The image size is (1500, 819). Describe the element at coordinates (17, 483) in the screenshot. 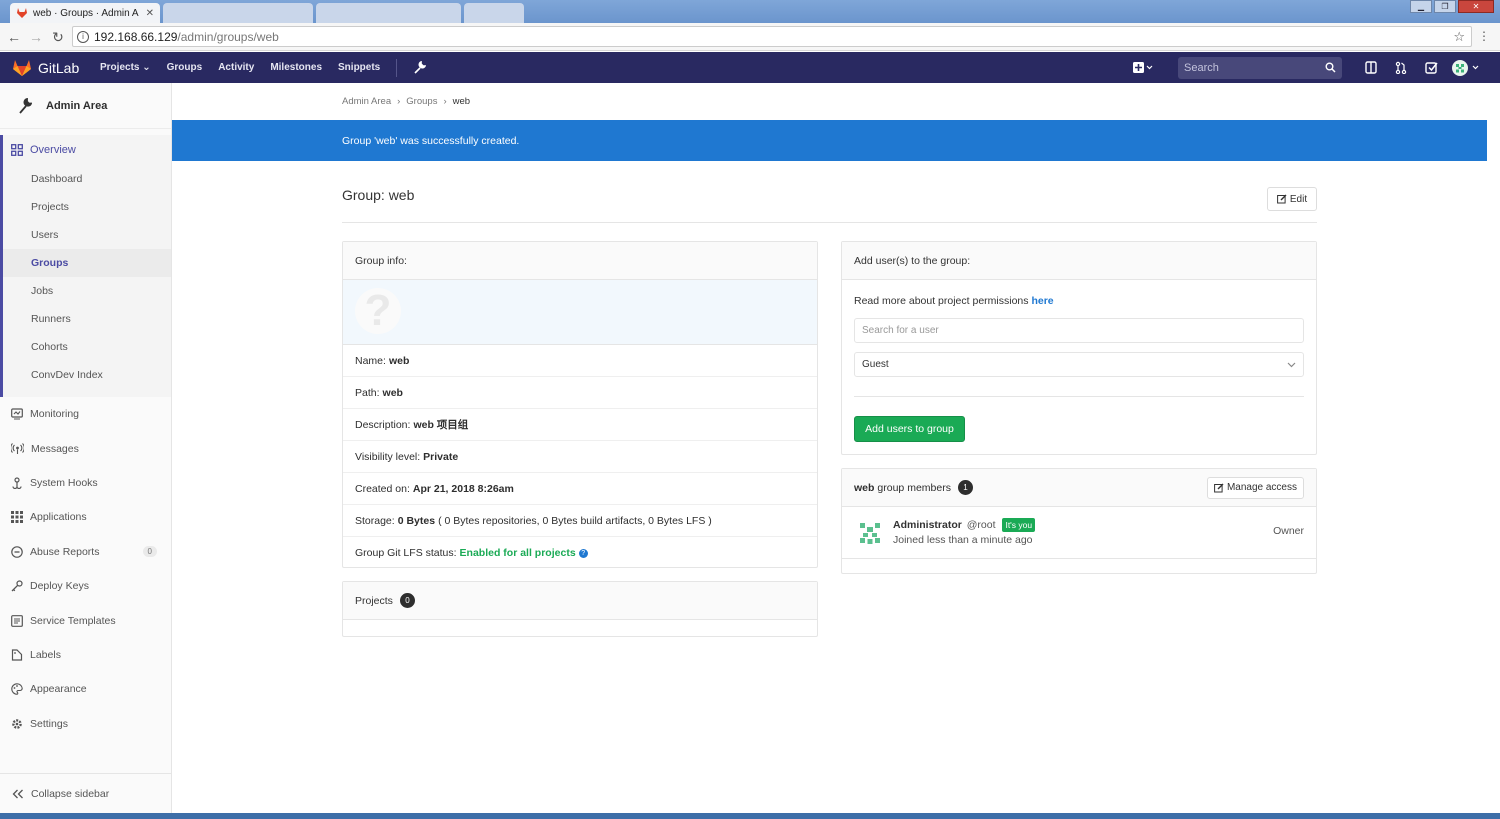

I see `hook-icon` at that location.